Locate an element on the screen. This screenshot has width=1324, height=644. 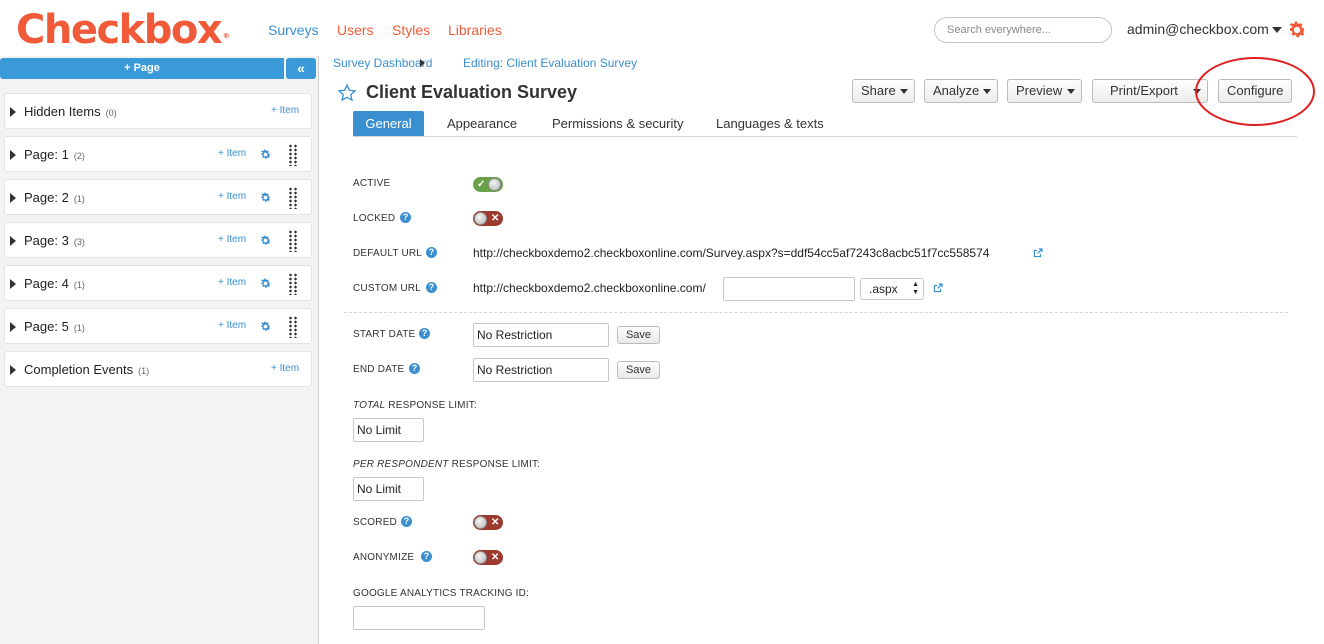
breadcrumb-current: Editing: Client Evaluation Survey is located at coordinates (550, 63).